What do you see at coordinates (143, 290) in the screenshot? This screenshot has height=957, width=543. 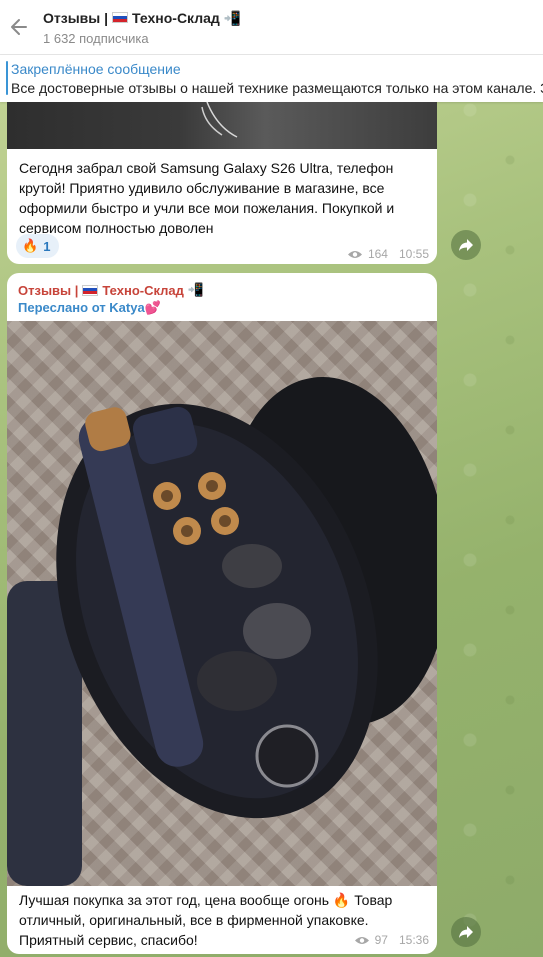 I see `forward-channel-name: Техно-Склад` at bounding box center [143, 290].